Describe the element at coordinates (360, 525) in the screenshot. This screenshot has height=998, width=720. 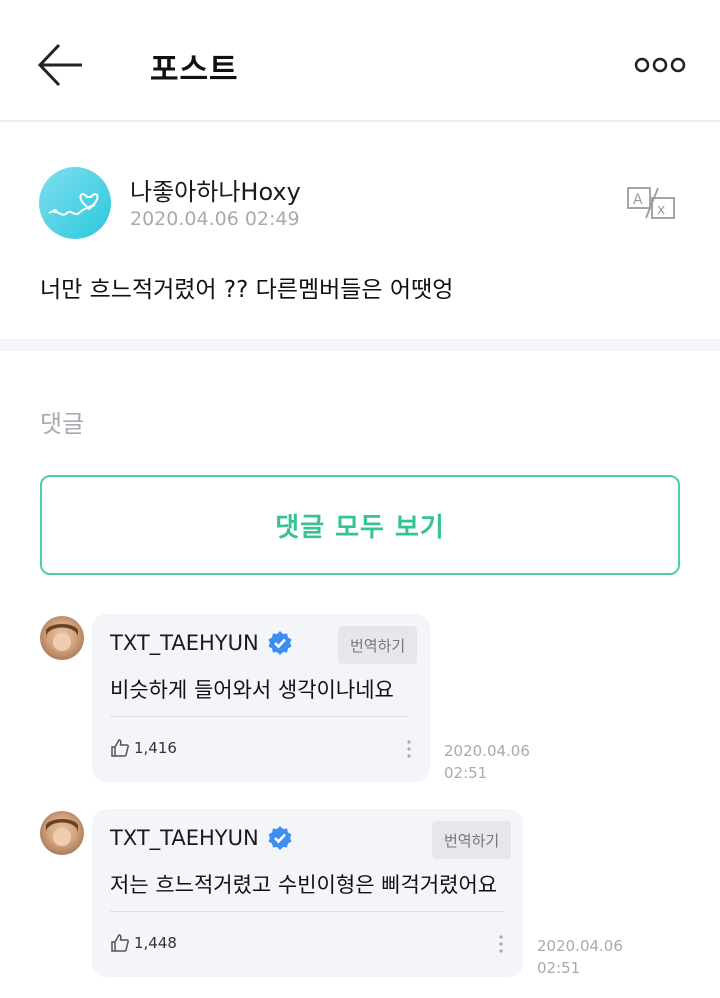
I see `view-all-comments-button: 댓글 모두 보기` at that location.